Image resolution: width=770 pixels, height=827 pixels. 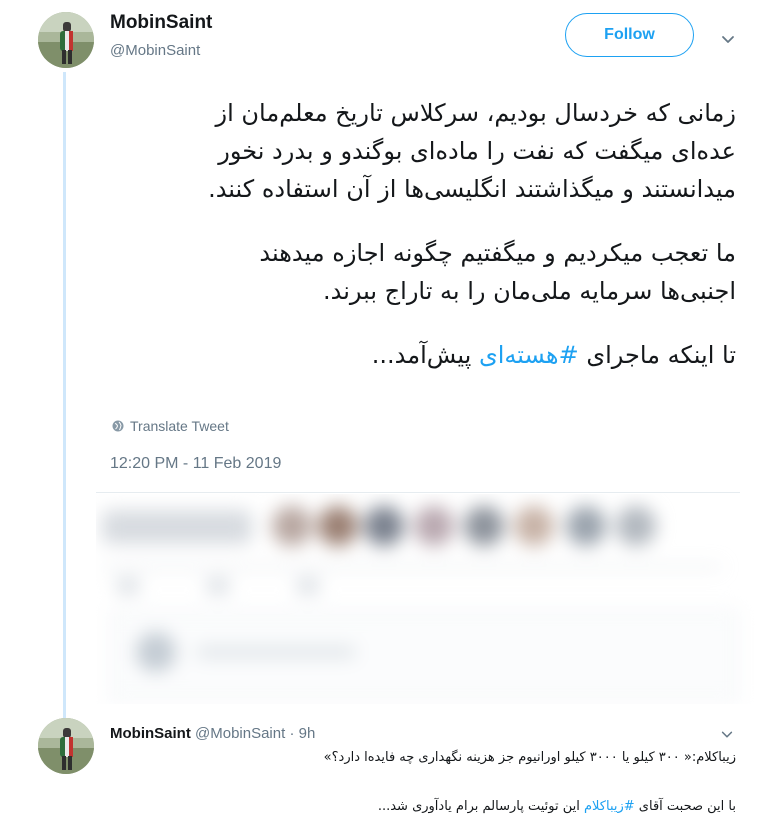 I want to click on handle: @MobinSaint, so click(x=155, y=50).